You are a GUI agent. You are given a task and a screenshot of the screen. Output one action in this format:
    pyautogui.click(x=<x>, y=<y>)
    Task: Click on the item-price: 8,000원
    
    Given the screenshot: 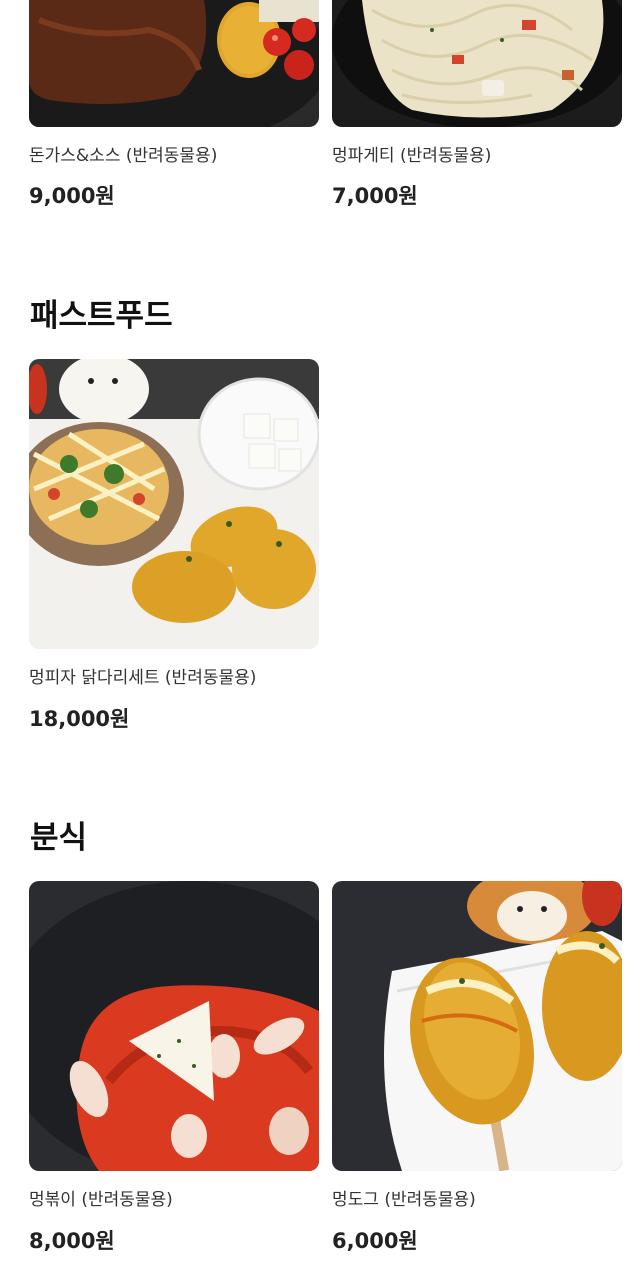 What is the action you would take?
    pyautogui.click(x=72, y=1241)
    